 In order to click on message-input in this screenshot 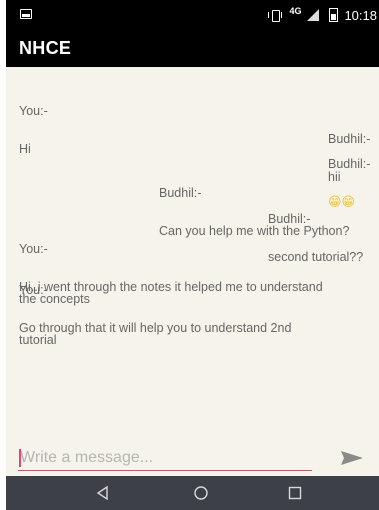, I will do `click(165, 458)`.